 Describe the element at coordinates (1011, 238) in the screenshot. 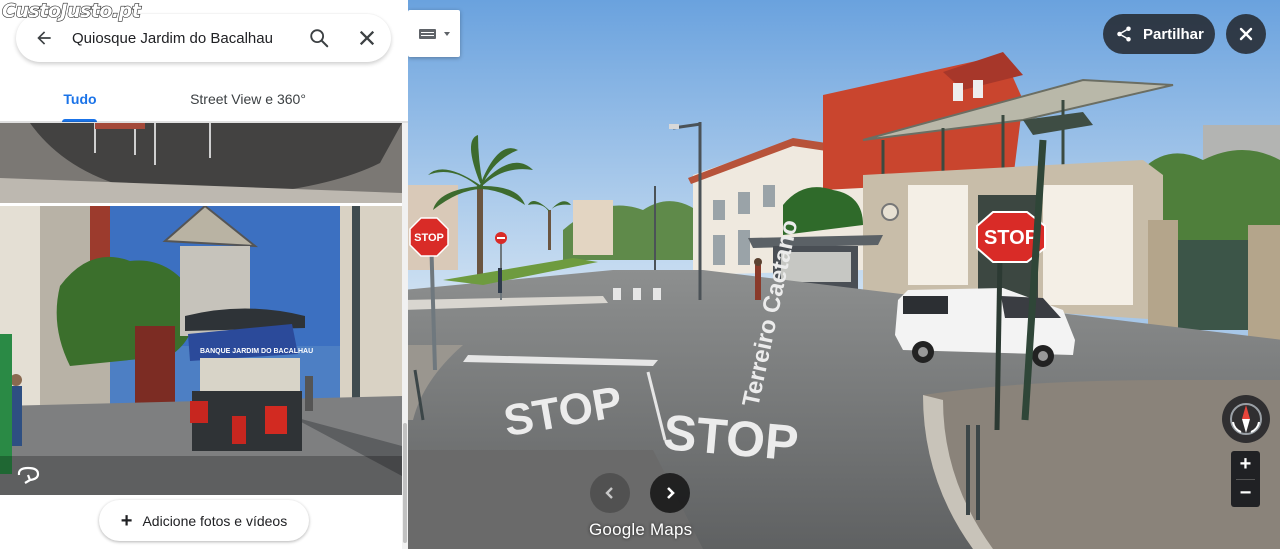

I see `stop-sign-large-text: STOP` at that location.